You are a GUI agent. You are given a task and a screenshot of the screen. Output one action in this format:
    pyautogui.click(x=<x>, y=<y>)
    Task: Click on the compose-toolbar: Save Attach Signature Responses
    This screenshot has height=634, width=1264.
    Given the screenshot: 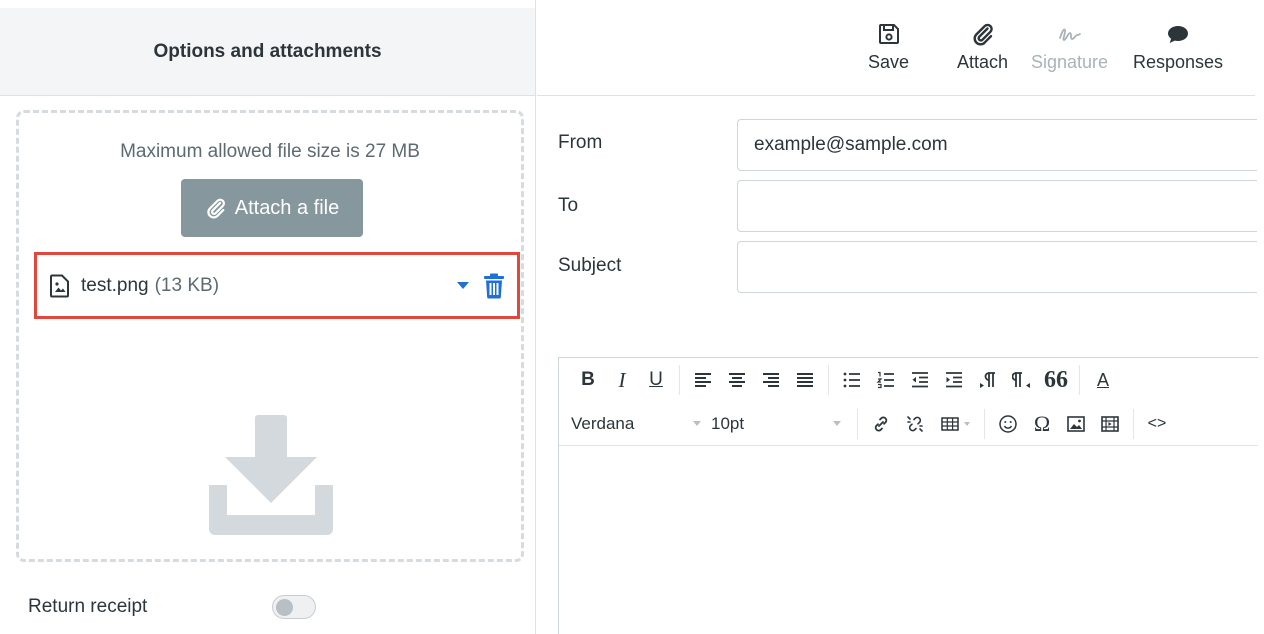 What is the action you would take?
    pyautogui.click(x=896, y=52)
    